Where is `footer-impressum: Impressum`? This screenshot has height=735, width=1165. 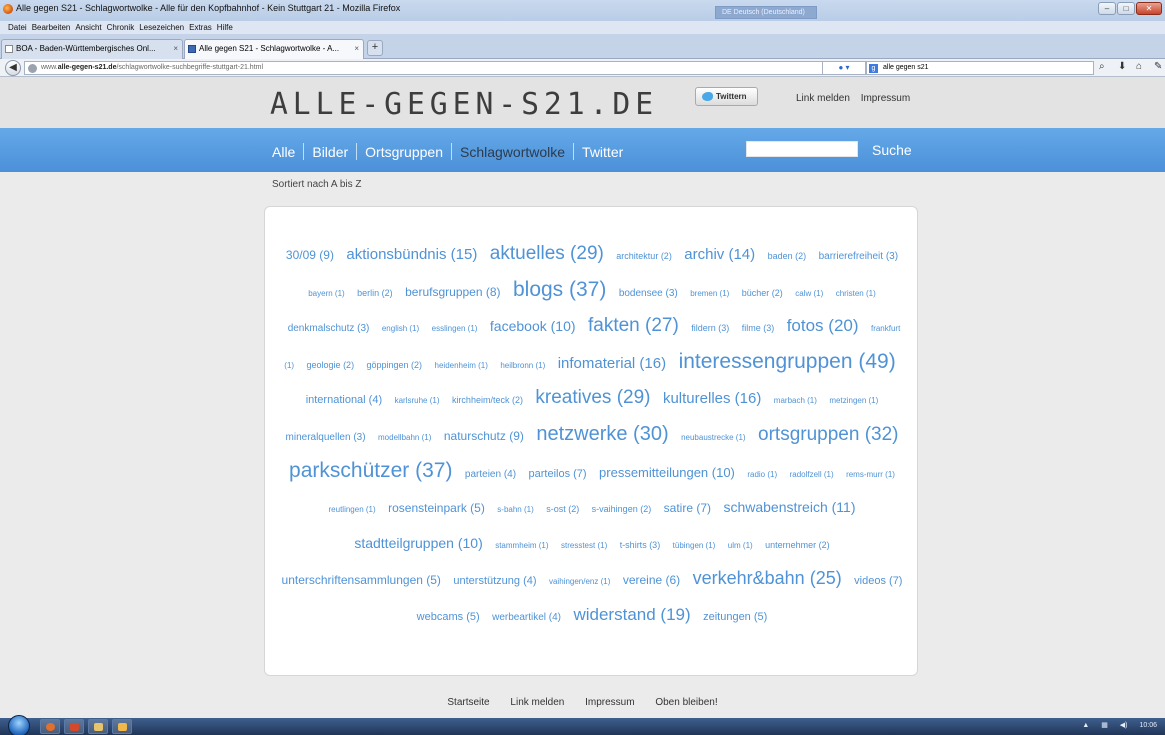 footer-impressum: Impressum is located at coordinates (609, 702).